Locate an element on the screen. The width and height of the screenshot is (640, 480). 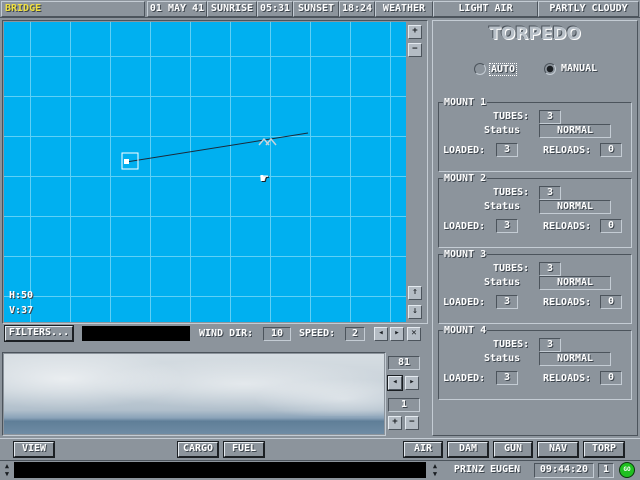
message-box is located at coordinates (136, 333).